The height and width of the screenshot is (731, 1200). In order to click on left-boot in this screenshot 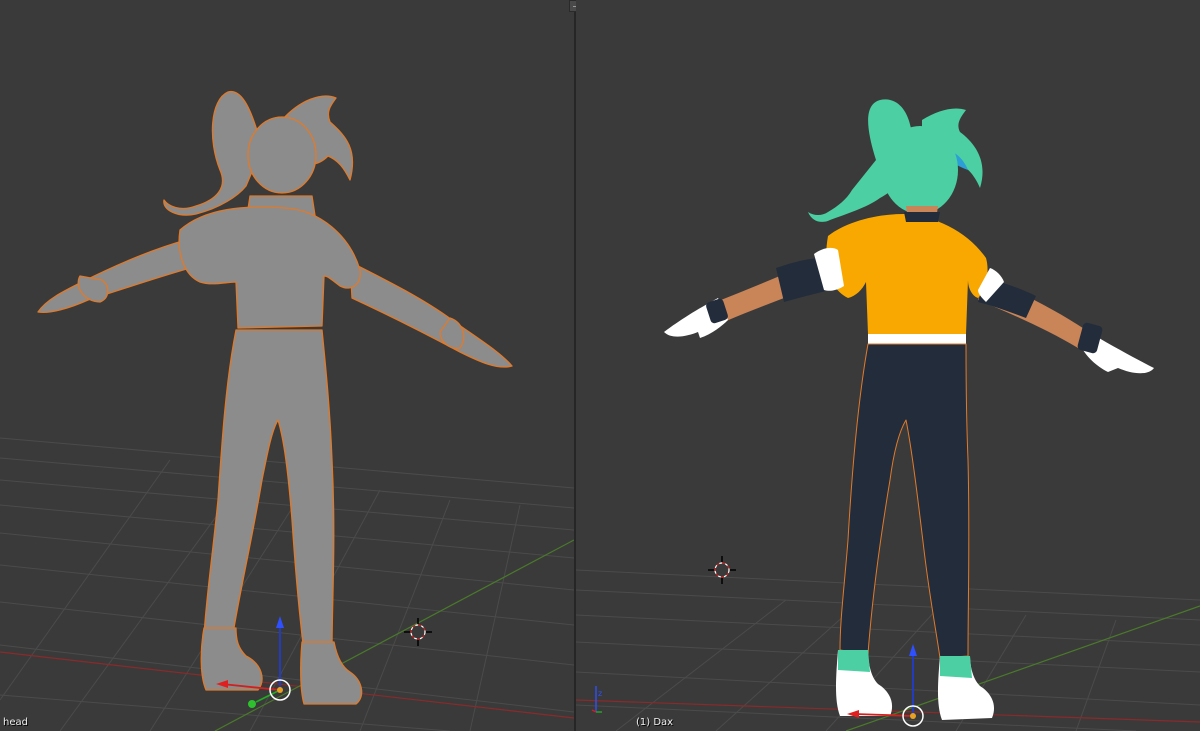, I will do `click(231, 659)`.